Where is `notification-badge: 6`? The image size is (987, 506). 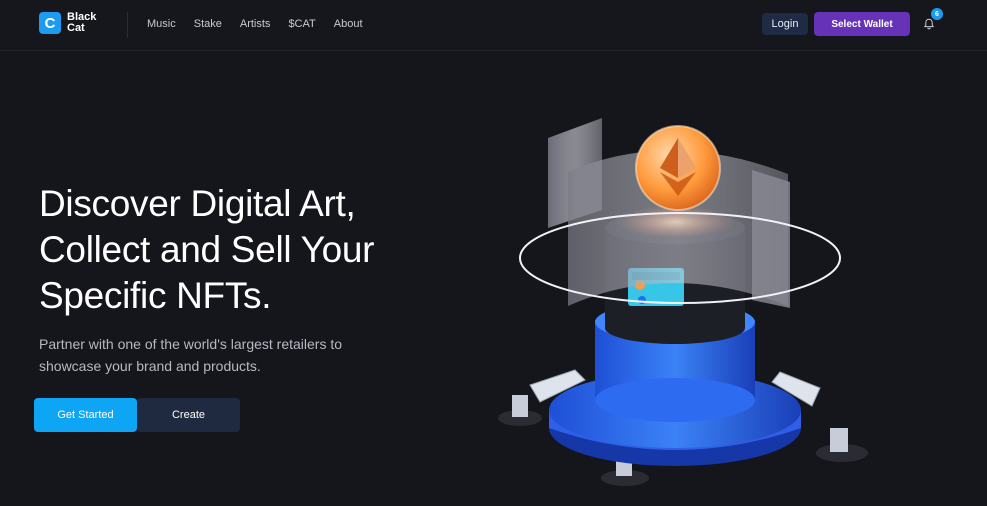 notification-badge: 6 is located at coordinates (937, 14).